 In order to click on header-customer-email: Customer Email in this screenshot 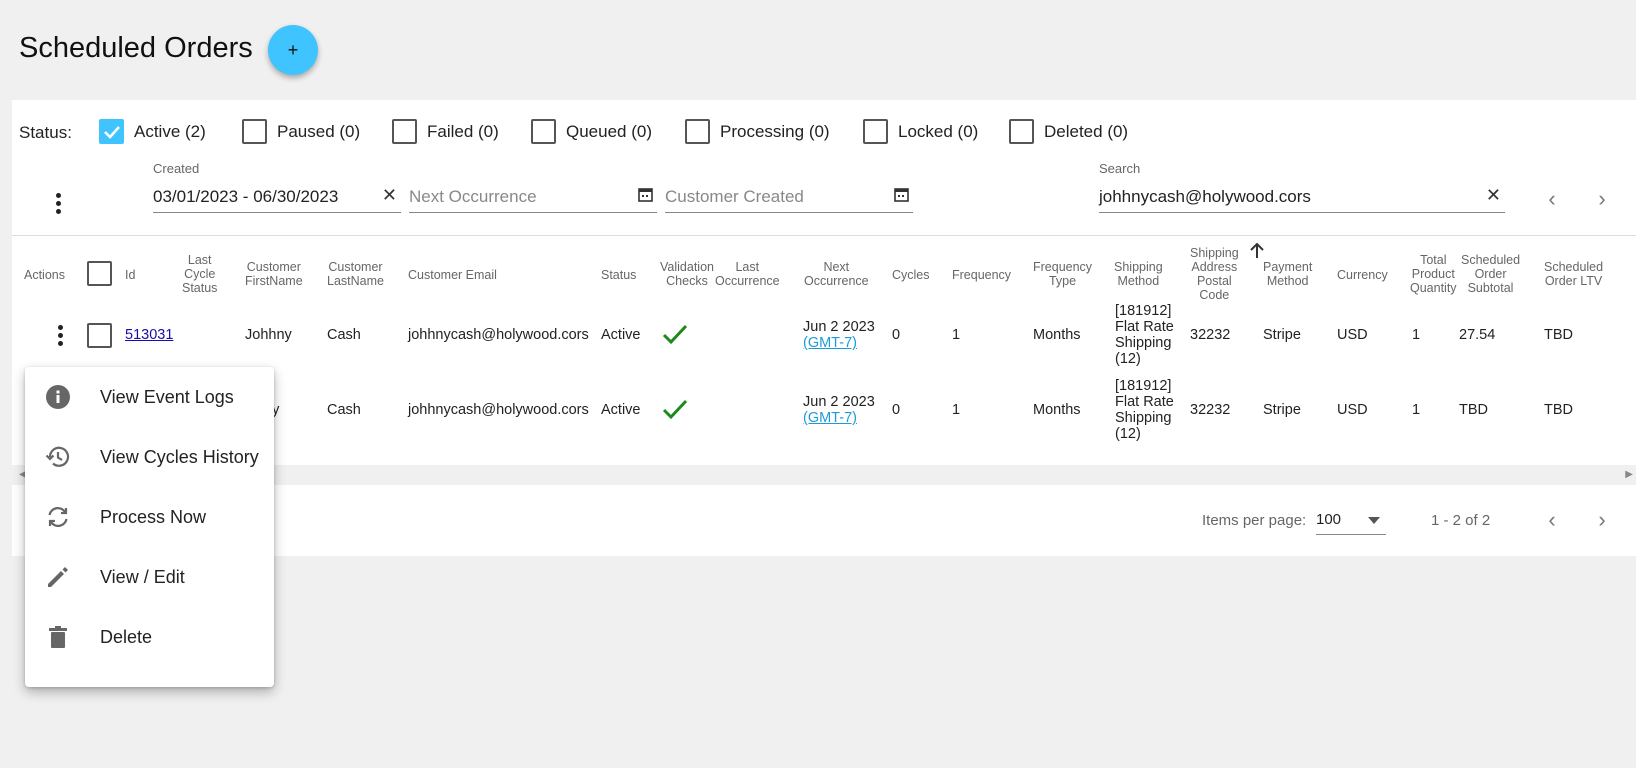, I will do `click(452, 275)`.